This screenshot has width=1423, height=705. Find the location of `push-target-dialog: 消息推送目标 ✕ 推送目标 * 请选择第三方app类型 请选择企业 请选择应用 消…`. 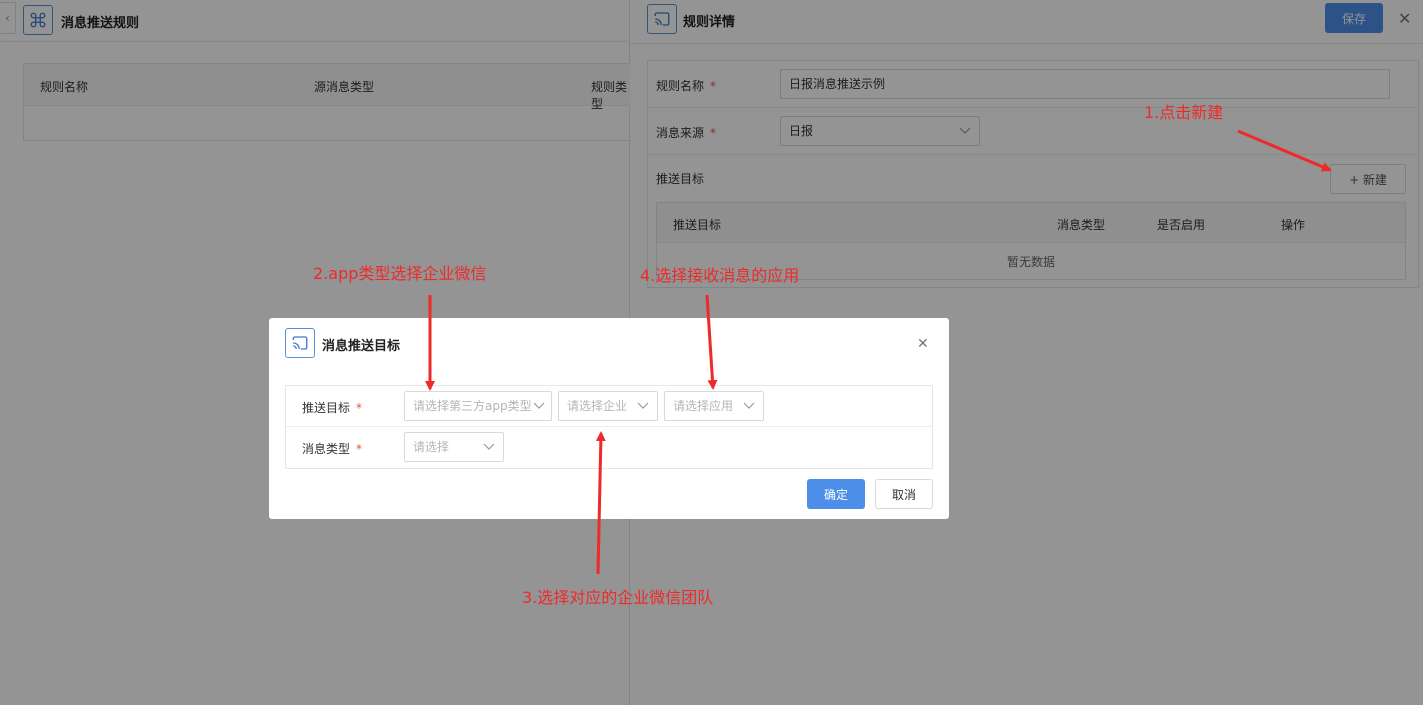

push-target-dialog: 消息推送目标 ✕ 推送目标 * 请选择第三方app类型 请选择企业 请选择应用 消… is located at coordinates (609, 418).